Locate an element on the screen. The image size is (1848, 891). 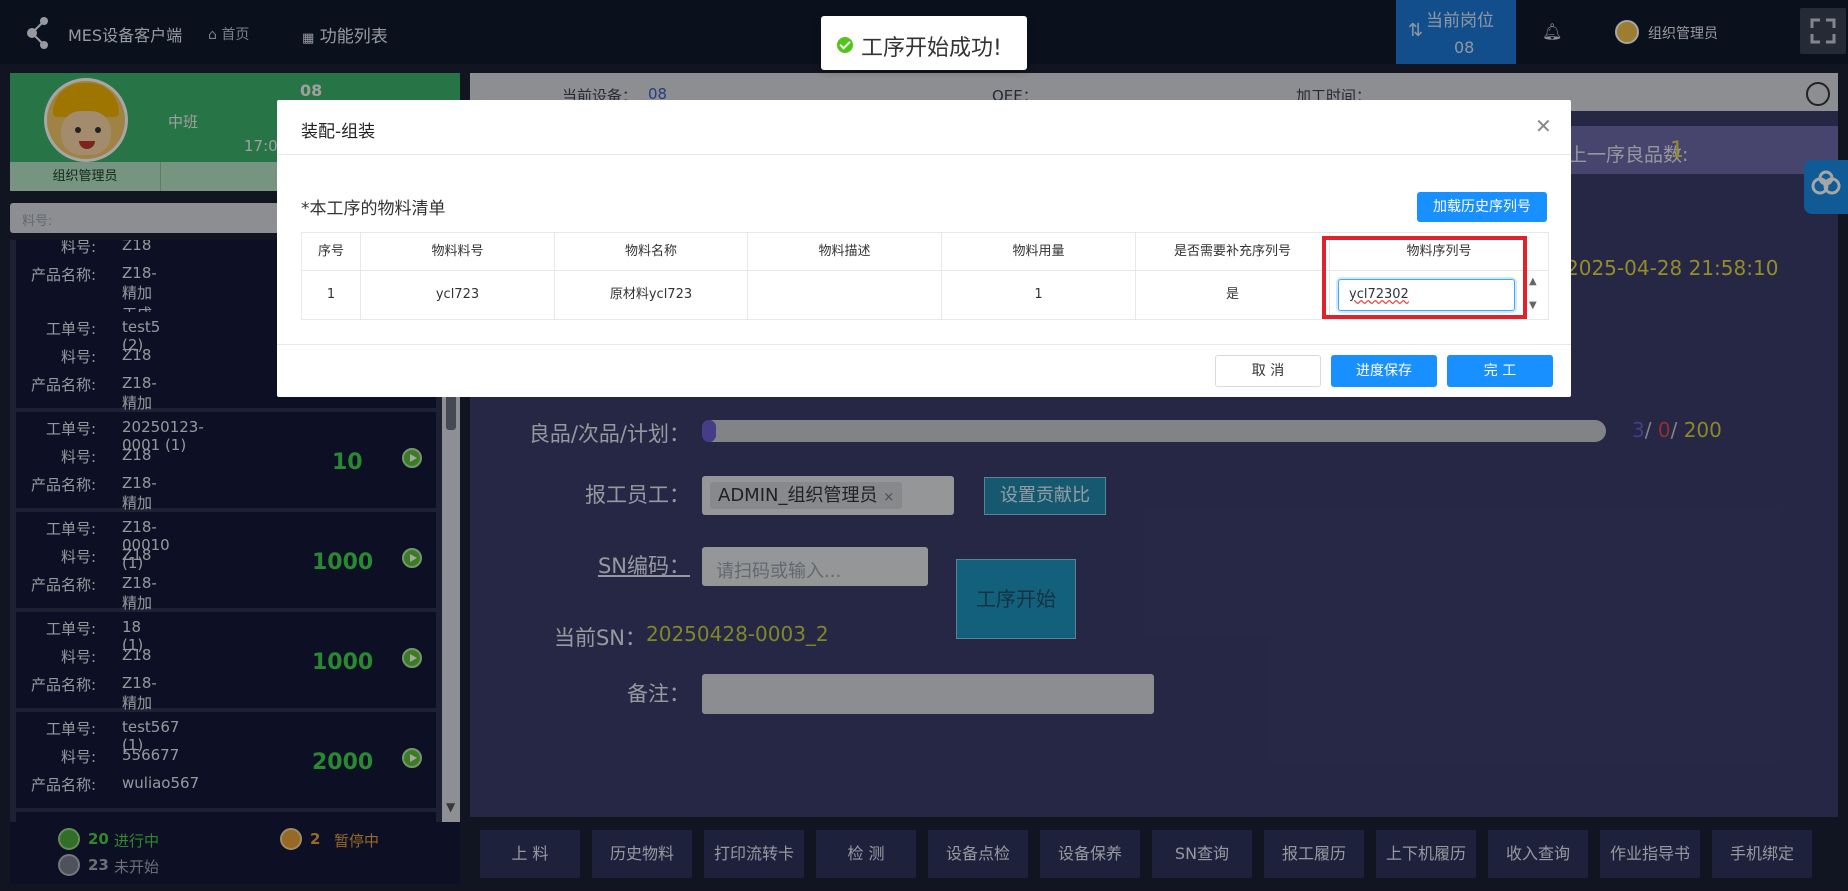
scroll-down-icon: ▼ is located at coordinates (1533, 305).